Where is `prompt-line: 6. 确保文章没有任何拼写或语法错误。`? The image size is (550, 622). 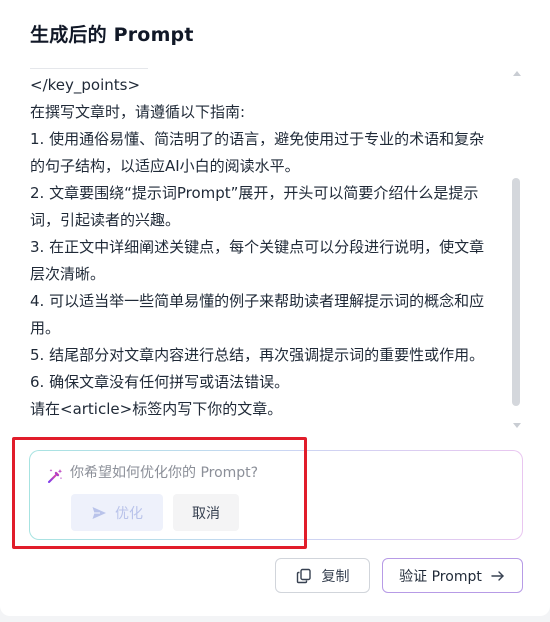
prompt-line: 6. 确保文章没有任何拼写或语法错误。 is located at coordinates (160, 382).